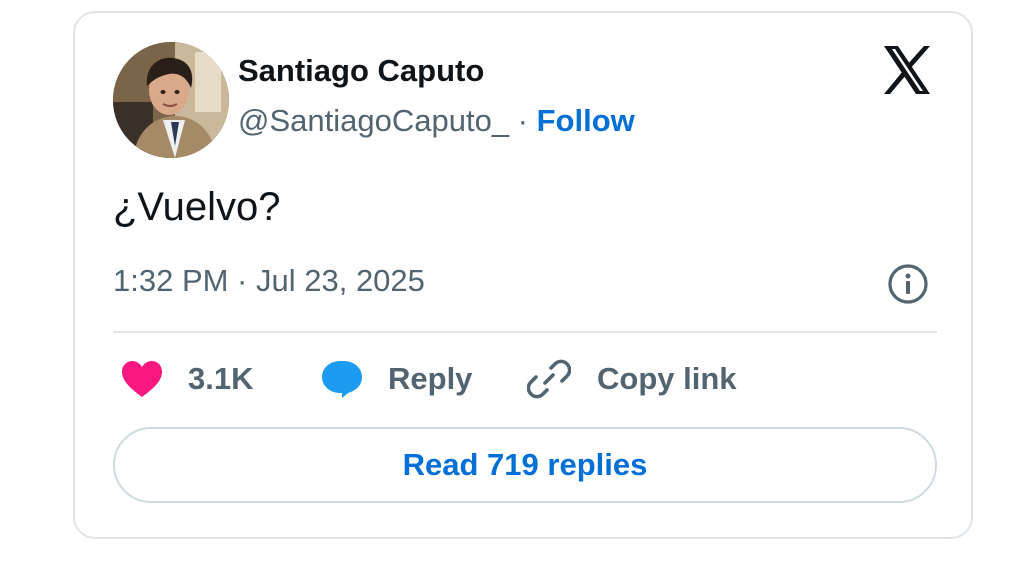 Image resolution: width=1024 pixels, height=580 pixels. What do you see at coordinates (361, 71) in the screenshot?
I see `author-name: Santiago Caputo` at bounding box center [361, 71].